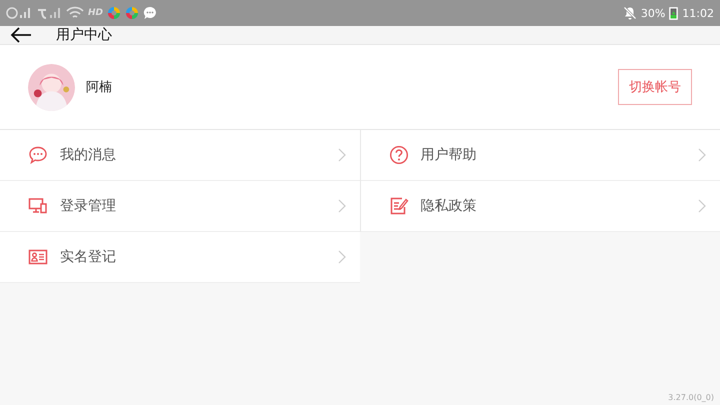  I want to click on menu-item-label: 隐私政策, so click(448, 206).